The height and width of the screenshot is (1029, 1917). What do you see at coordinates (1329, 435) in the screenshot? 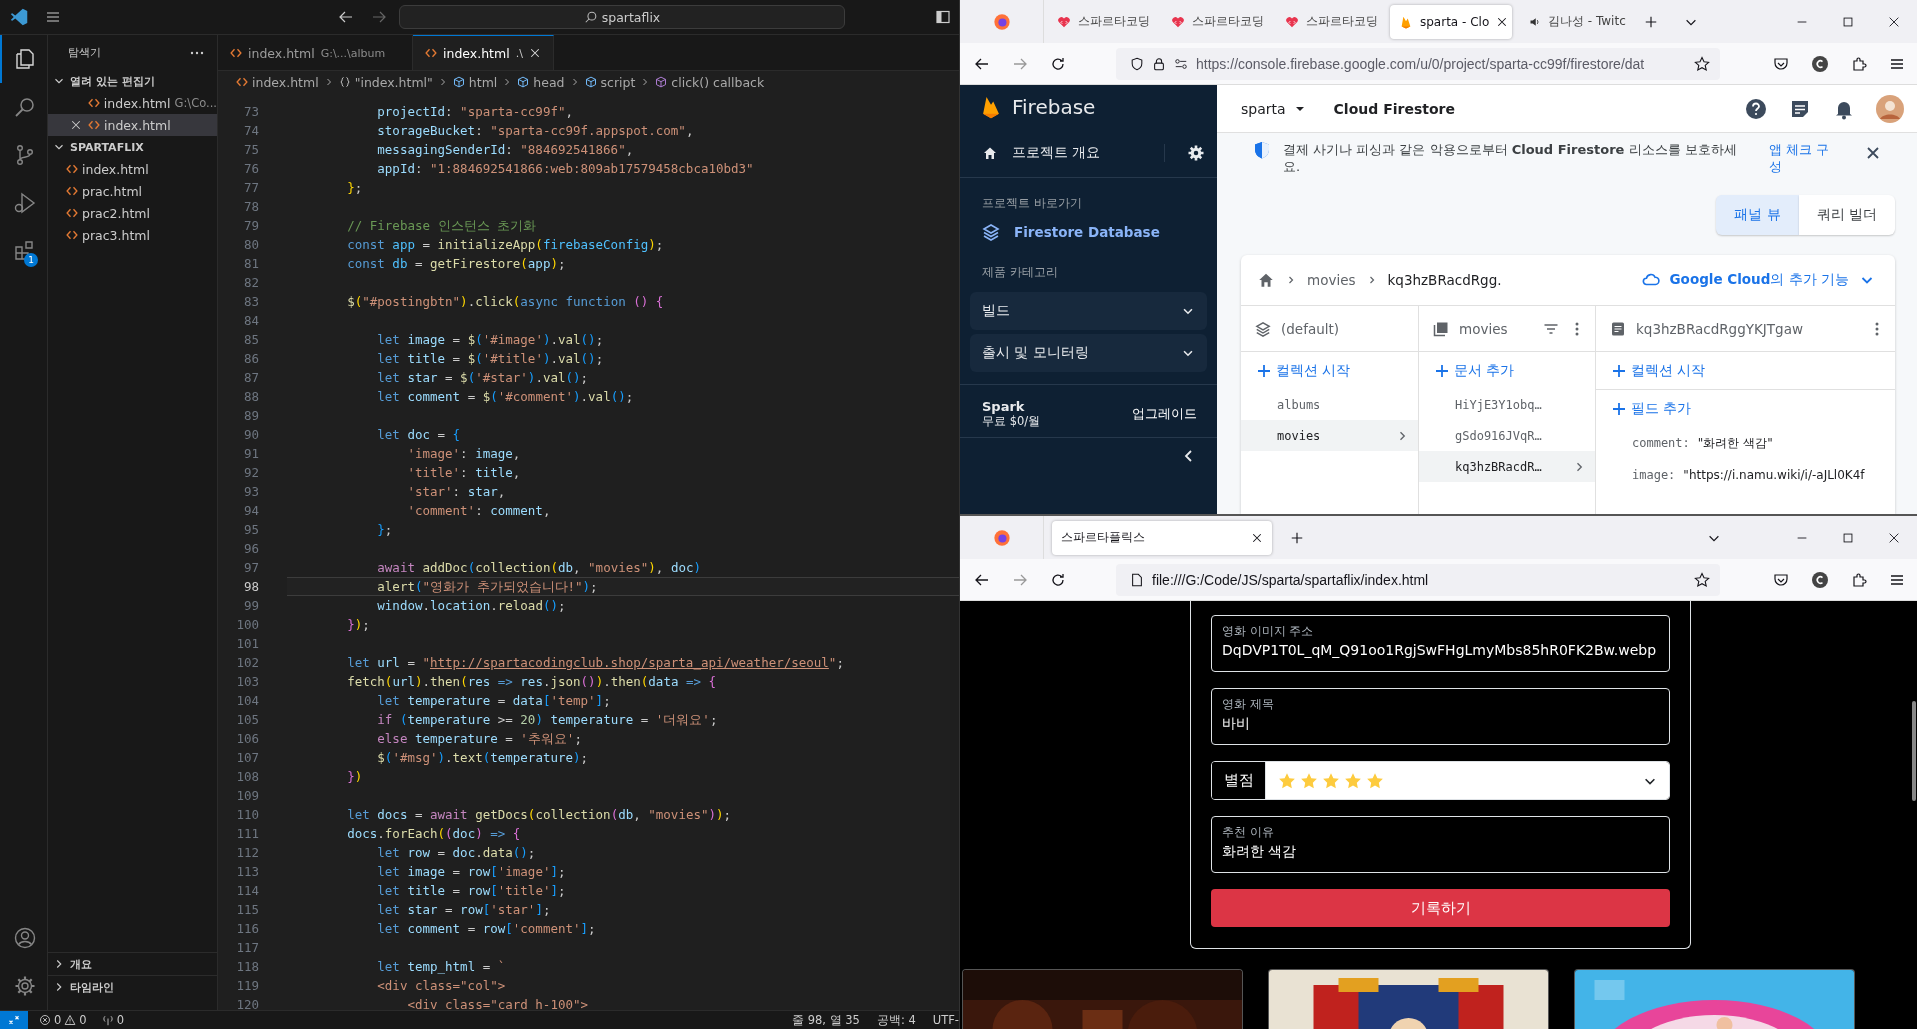
I see `list-item: movies` at bounding box center [1329, 435].